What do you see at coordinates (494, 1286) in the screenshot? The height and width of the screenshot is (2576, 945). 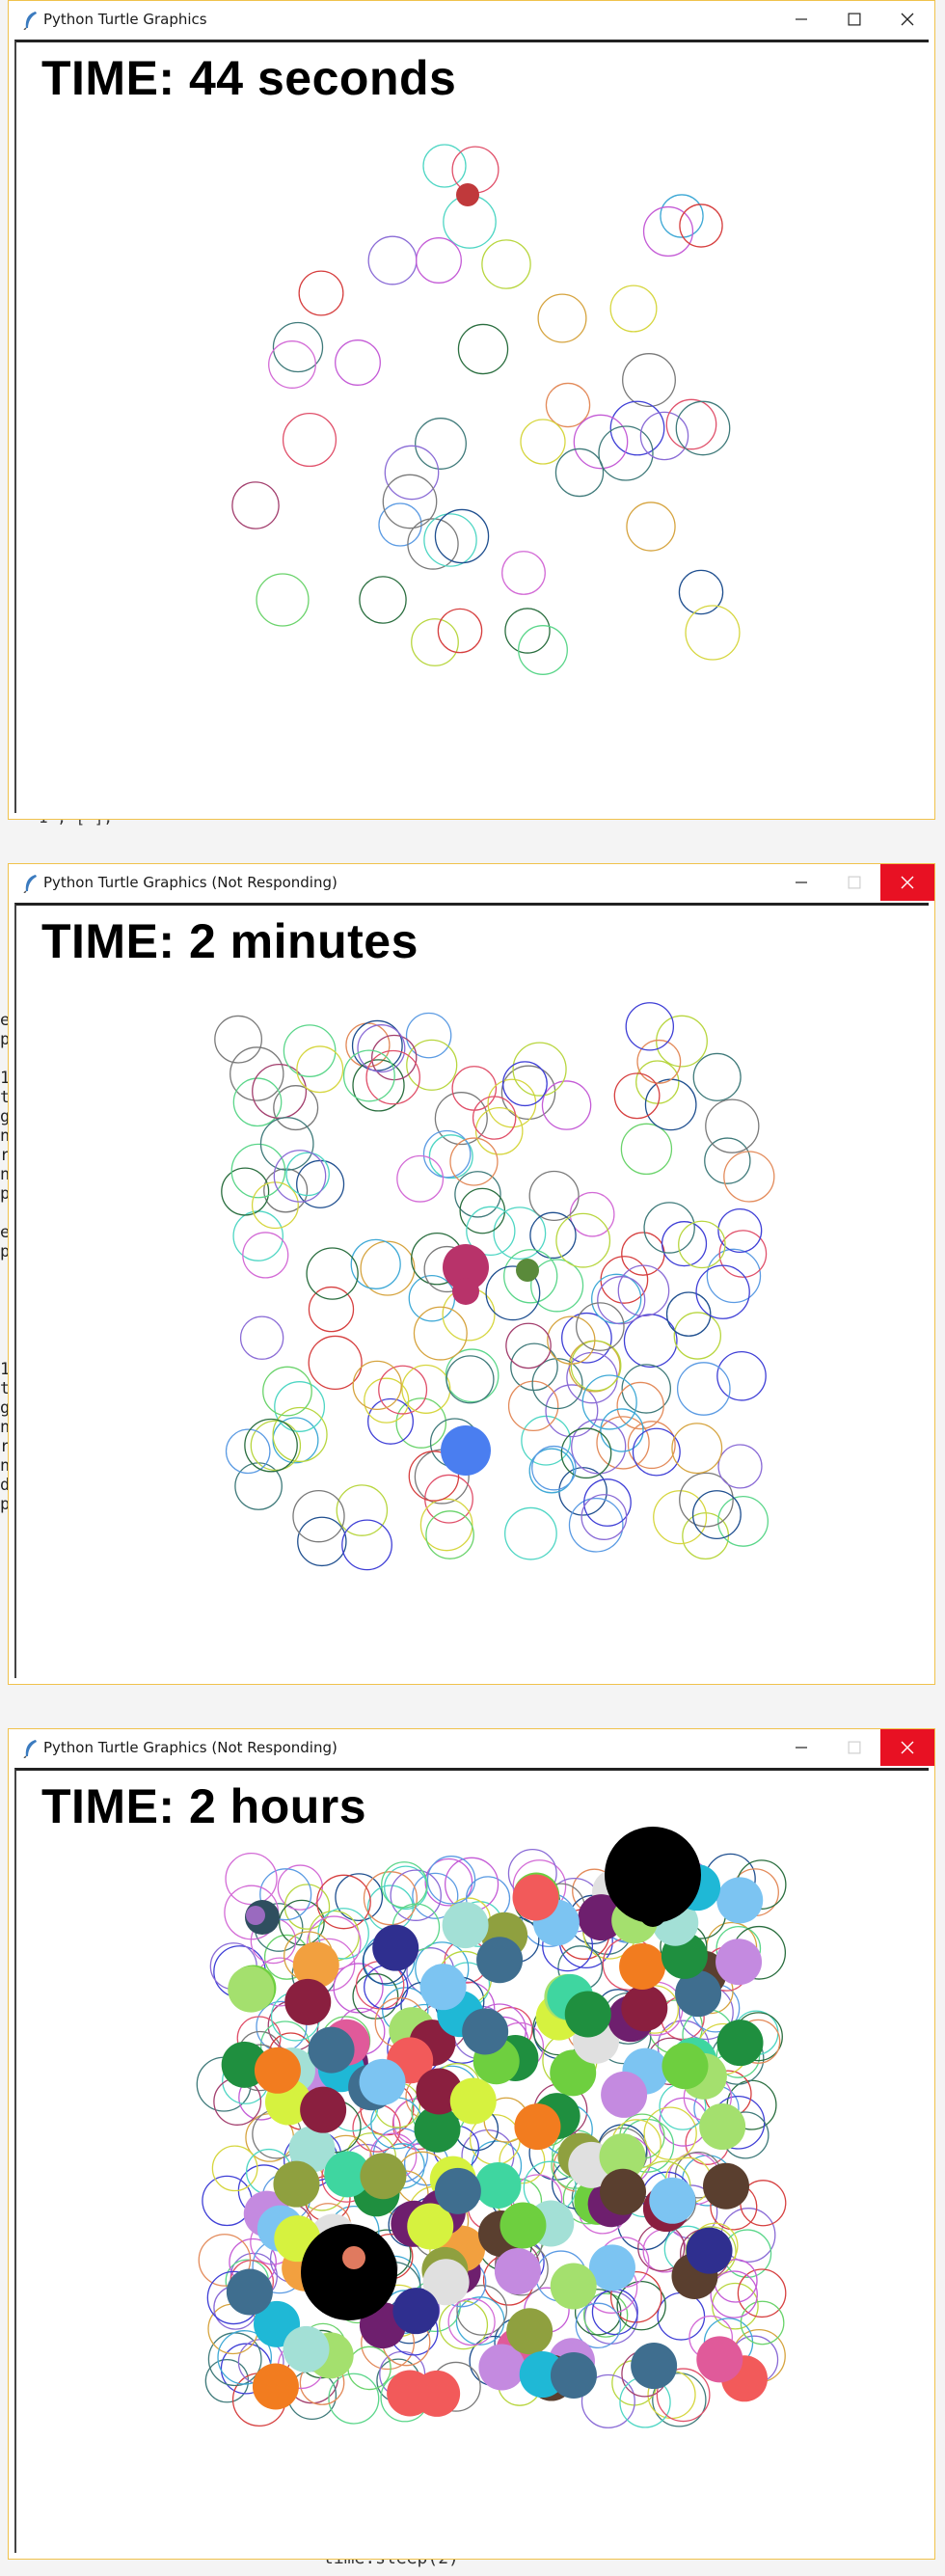 I see `circle-scene` at bounding box center [494, 1286].